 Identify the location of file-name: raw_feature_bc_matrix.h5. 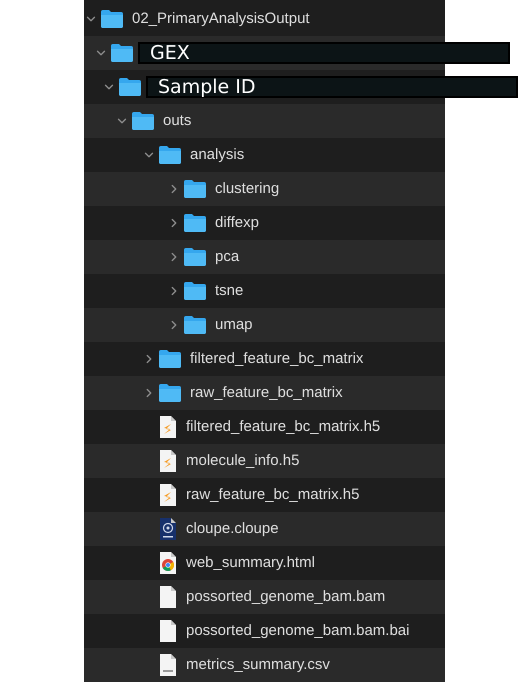
(273, 495).